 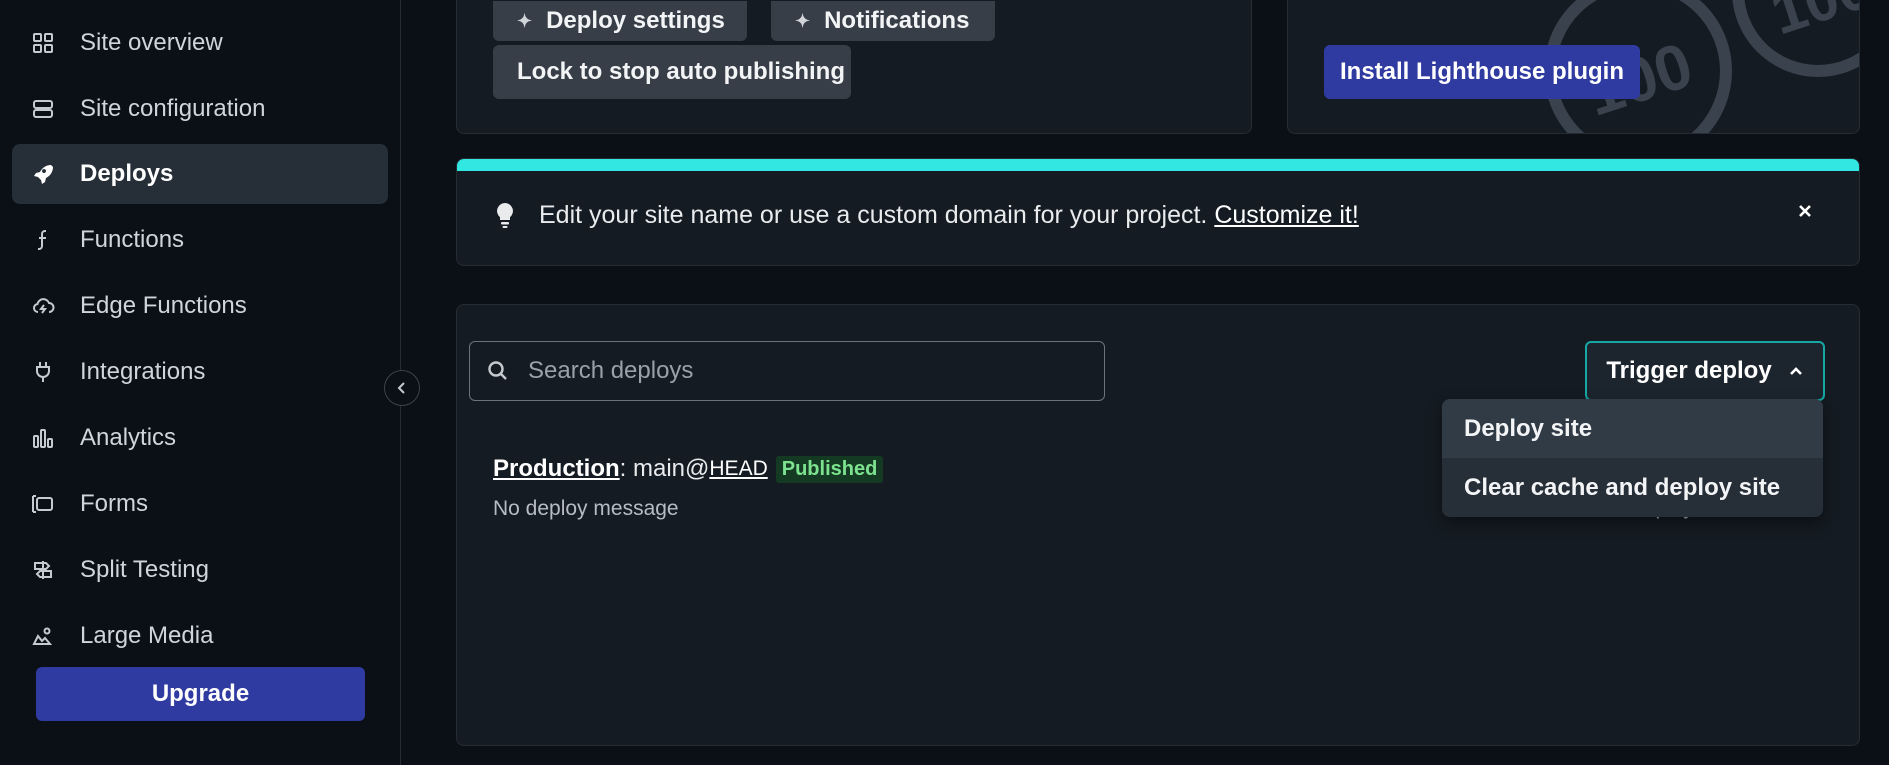 What do you see at coordinates (43, 174) in the screenshot?
I see `rocket-icon` at bounding box center [43, 174].